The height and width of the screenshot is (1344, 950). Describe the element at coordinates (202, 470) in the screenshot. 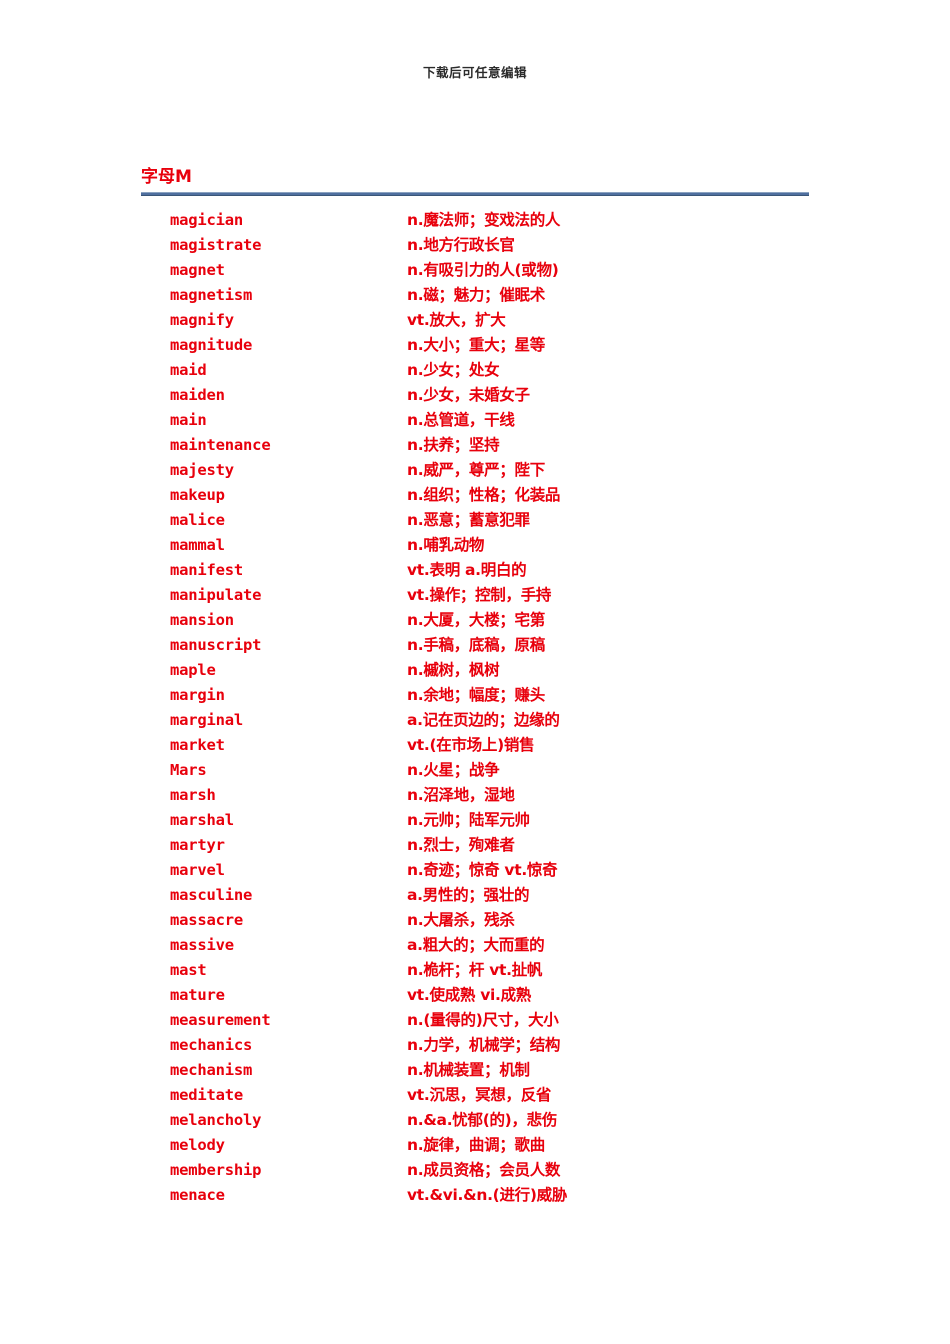

I see `vocabulary-word: majesty` at that location.